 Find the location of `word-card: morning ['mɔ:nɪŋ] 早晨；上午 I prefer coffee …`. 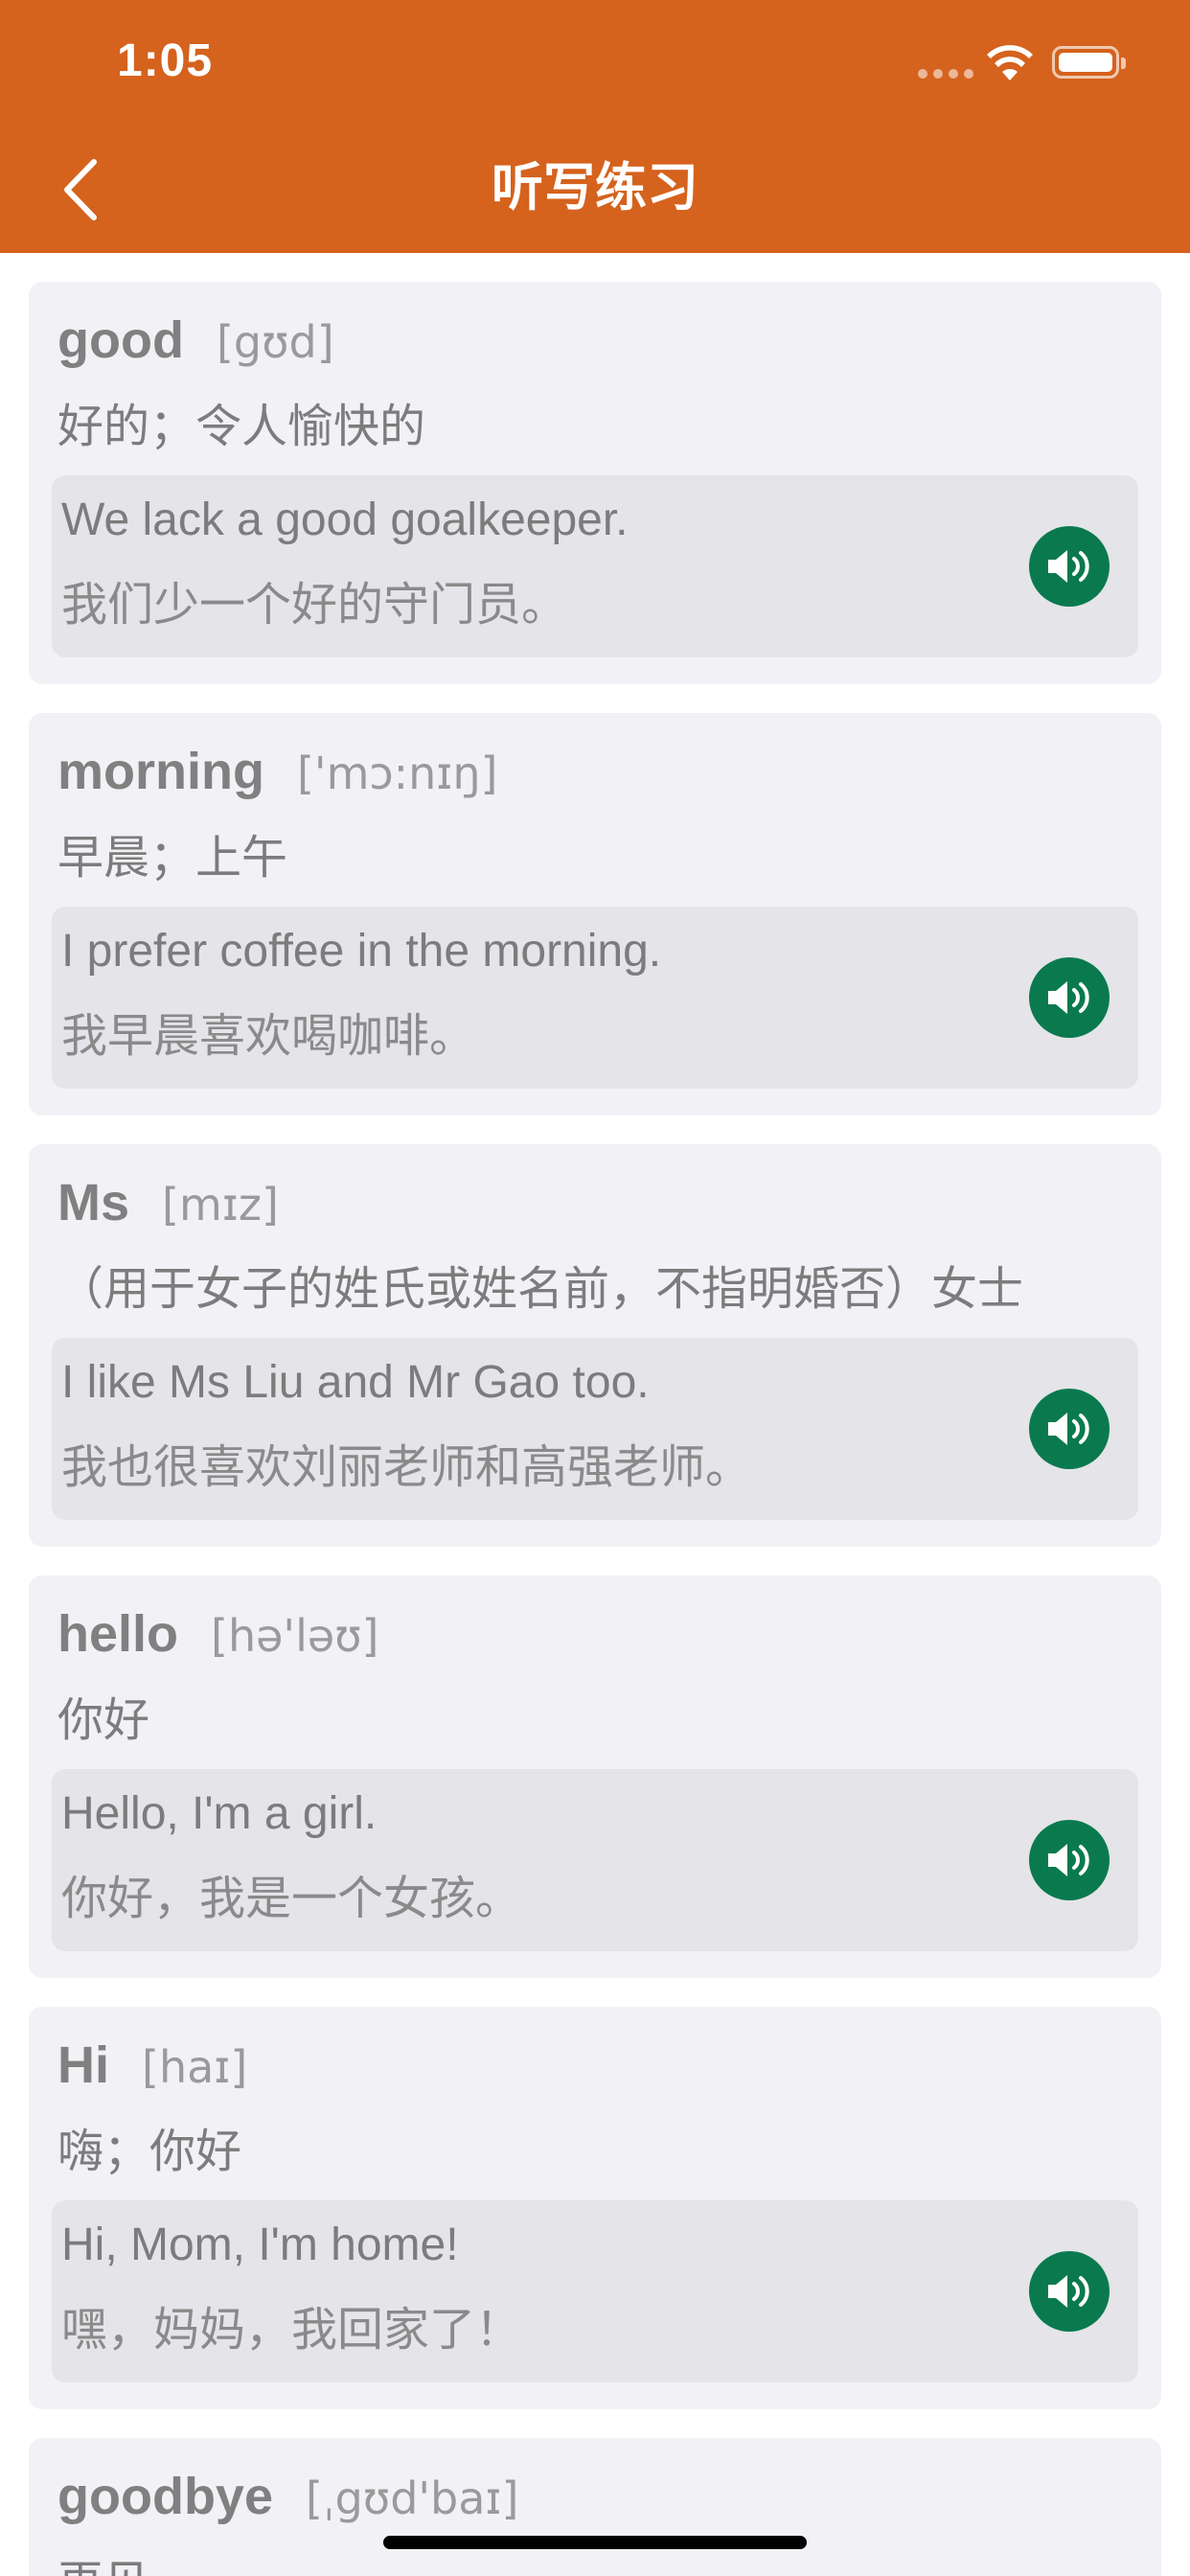

word-card: morning ['mɔ:nɪŋ] 早晨；上午 I prefer coffee … is located at coordinates (595, 914).